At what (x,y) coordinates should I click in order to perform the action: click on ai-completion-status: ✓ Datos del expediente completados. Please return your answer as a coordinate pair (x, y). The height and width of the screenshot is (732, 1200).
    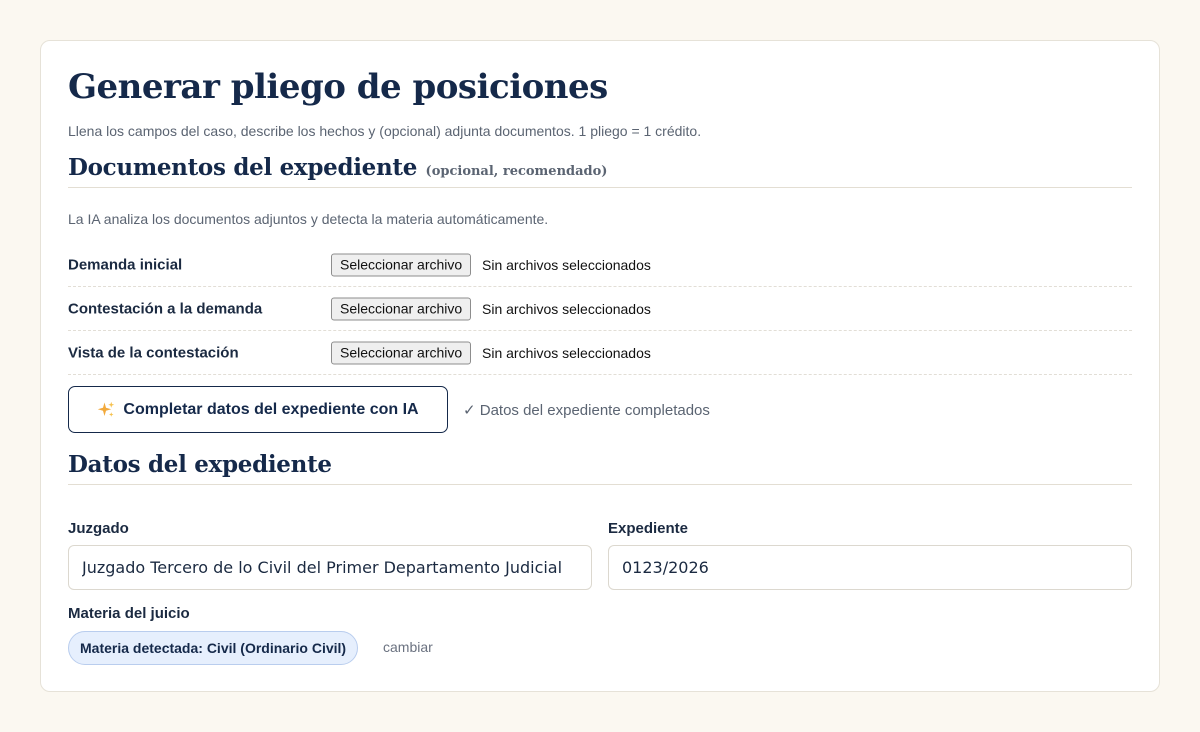
    Looking at the image, I should click on (586, 410).